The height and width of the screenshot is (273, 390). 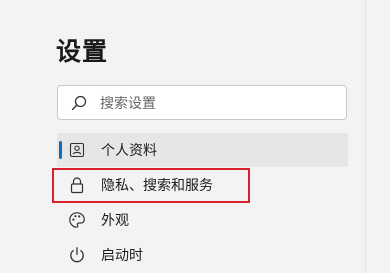 What do you see at coordinates (115, 220) in the screenshot?
I see `sidebar-item-label: 外观` at bounding box center [115, 220].